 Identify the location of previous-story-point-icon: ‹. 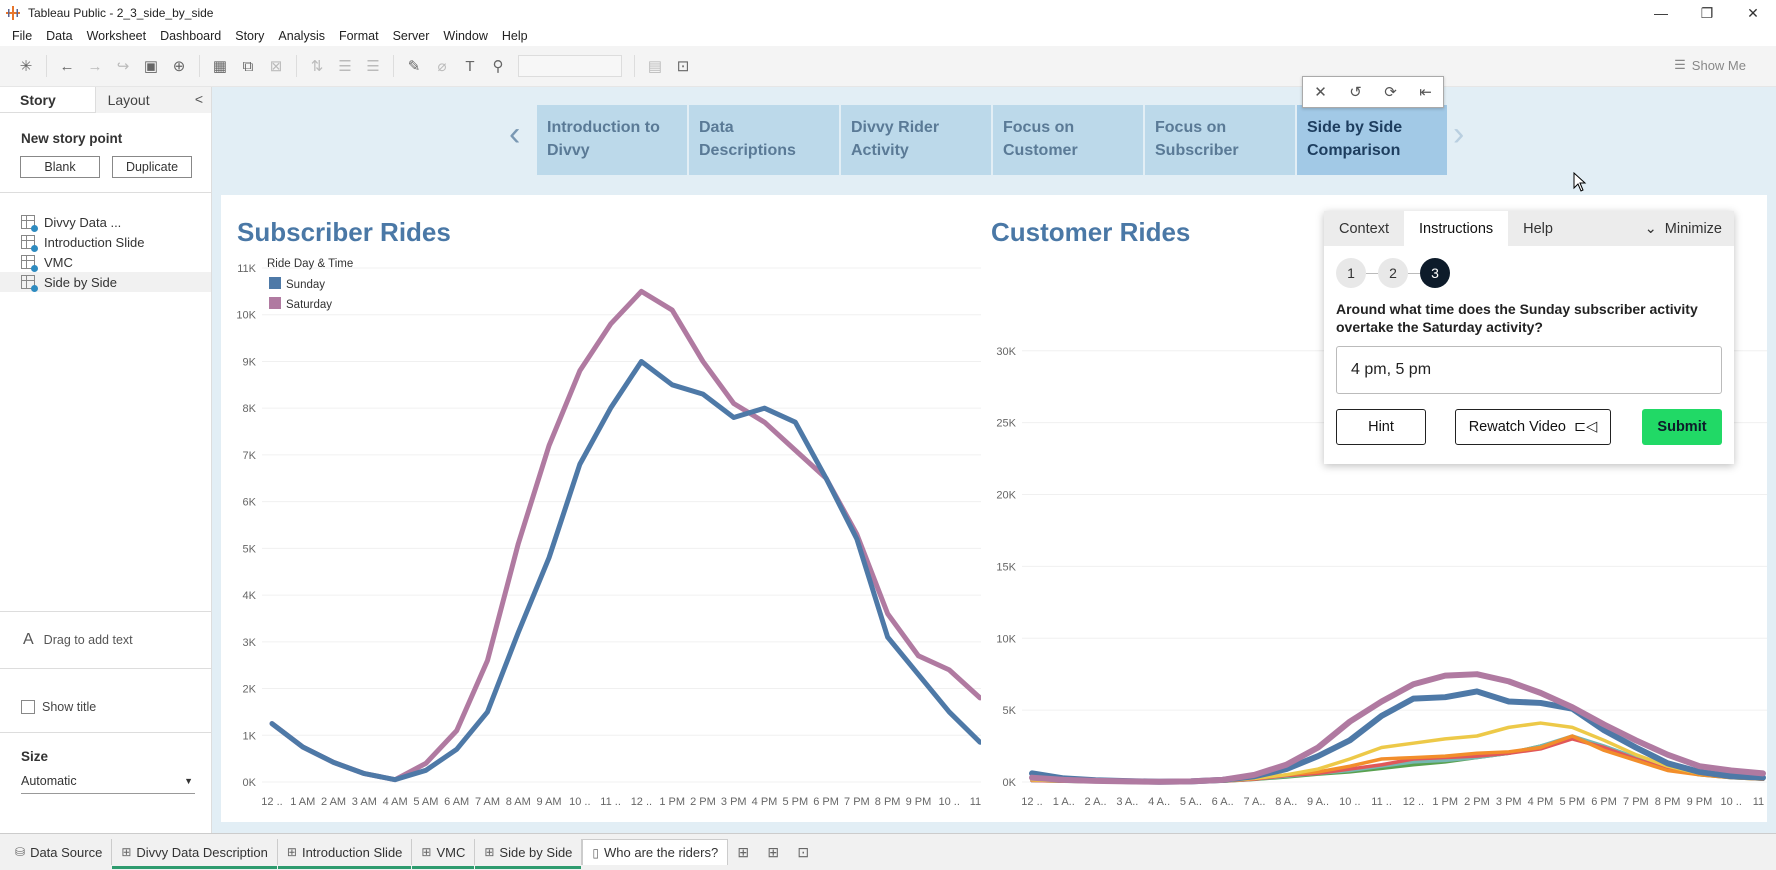
(514, 134).